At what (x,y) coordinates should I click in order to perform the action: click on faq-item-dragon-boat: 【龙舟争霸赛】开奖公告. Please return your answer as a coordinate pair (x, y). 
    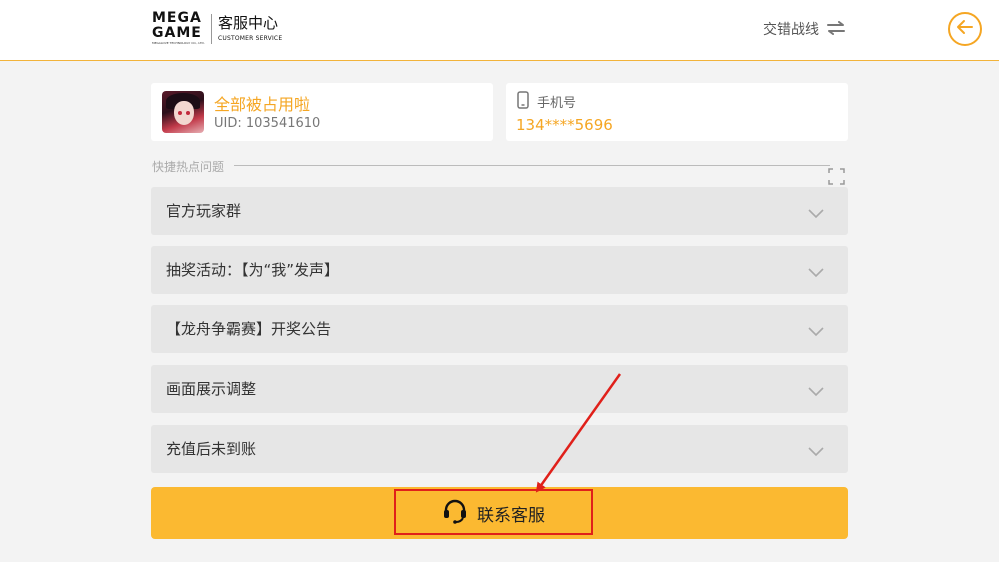
    Looking at the image, I should click on (499, 329).